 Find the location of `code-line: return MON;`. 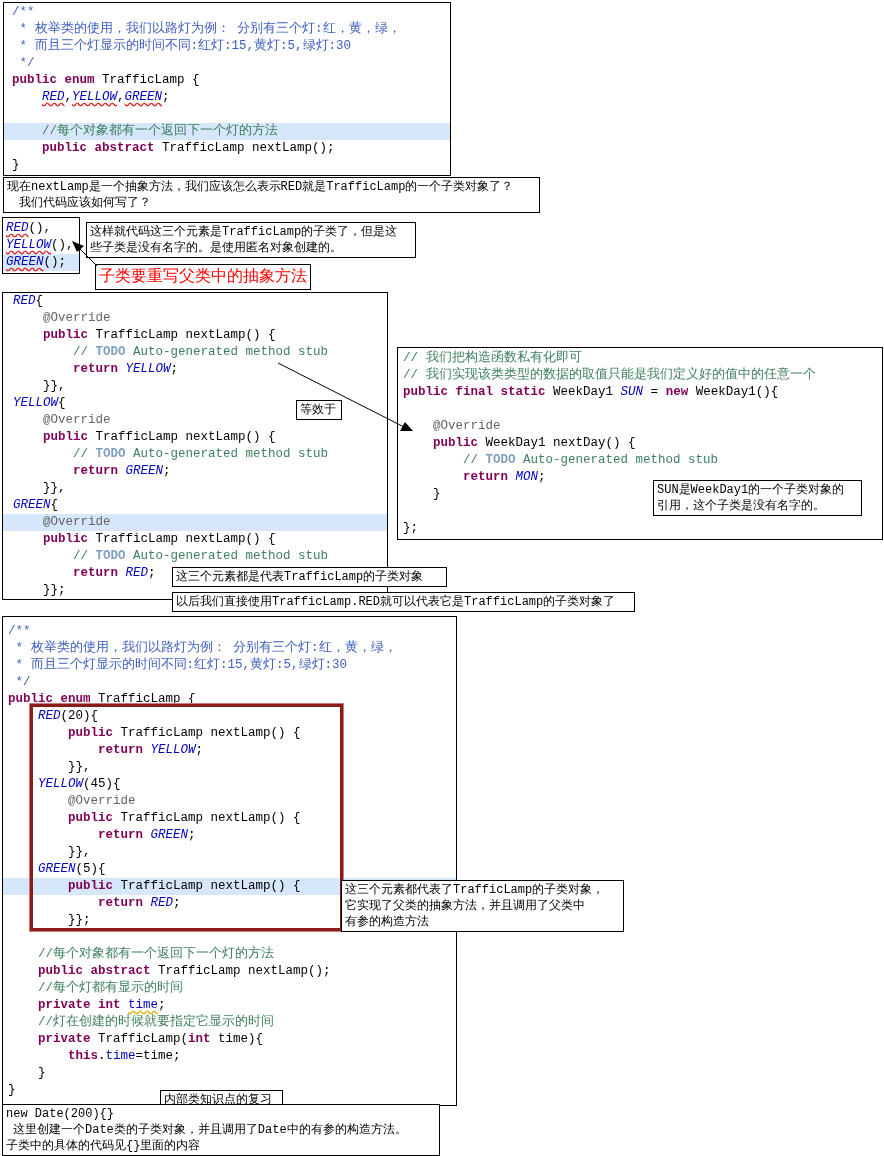

code-line: return MON; is located at coordinates (504, 477).